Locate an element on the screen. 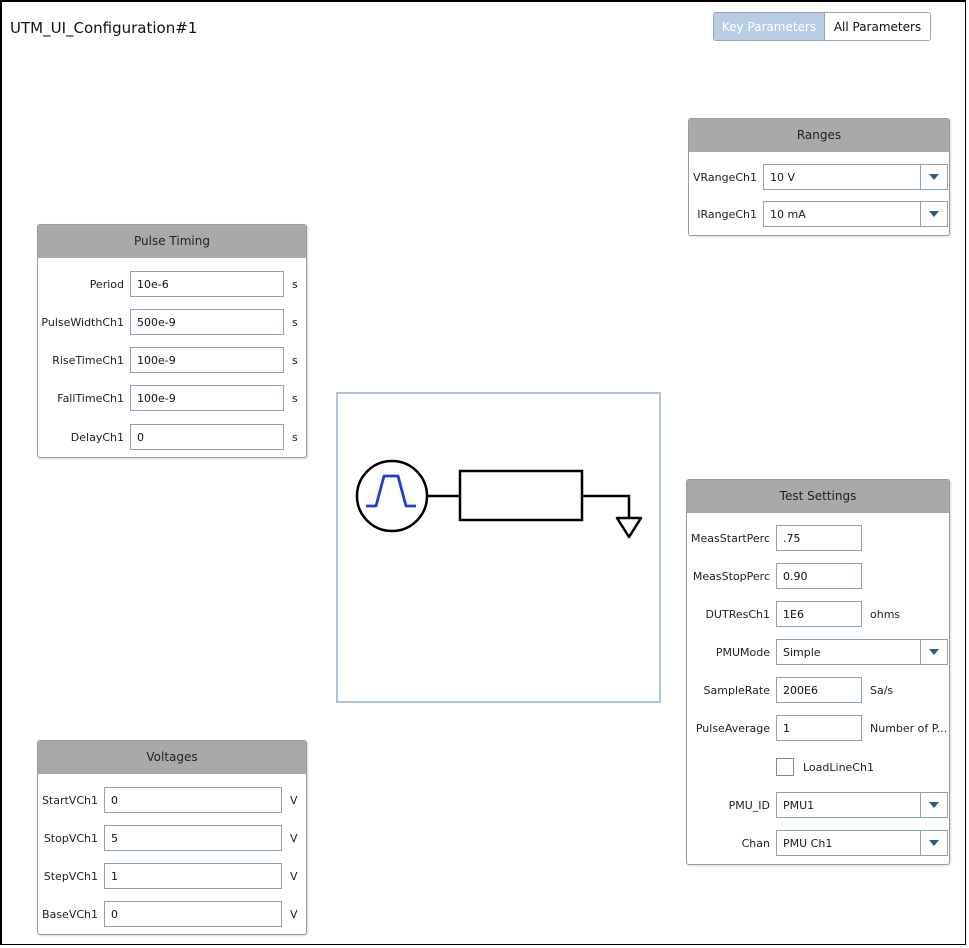 This screenshot has width=969, height=948. base-v-label: BaseVCh1 is located at coordinates (70, 914).